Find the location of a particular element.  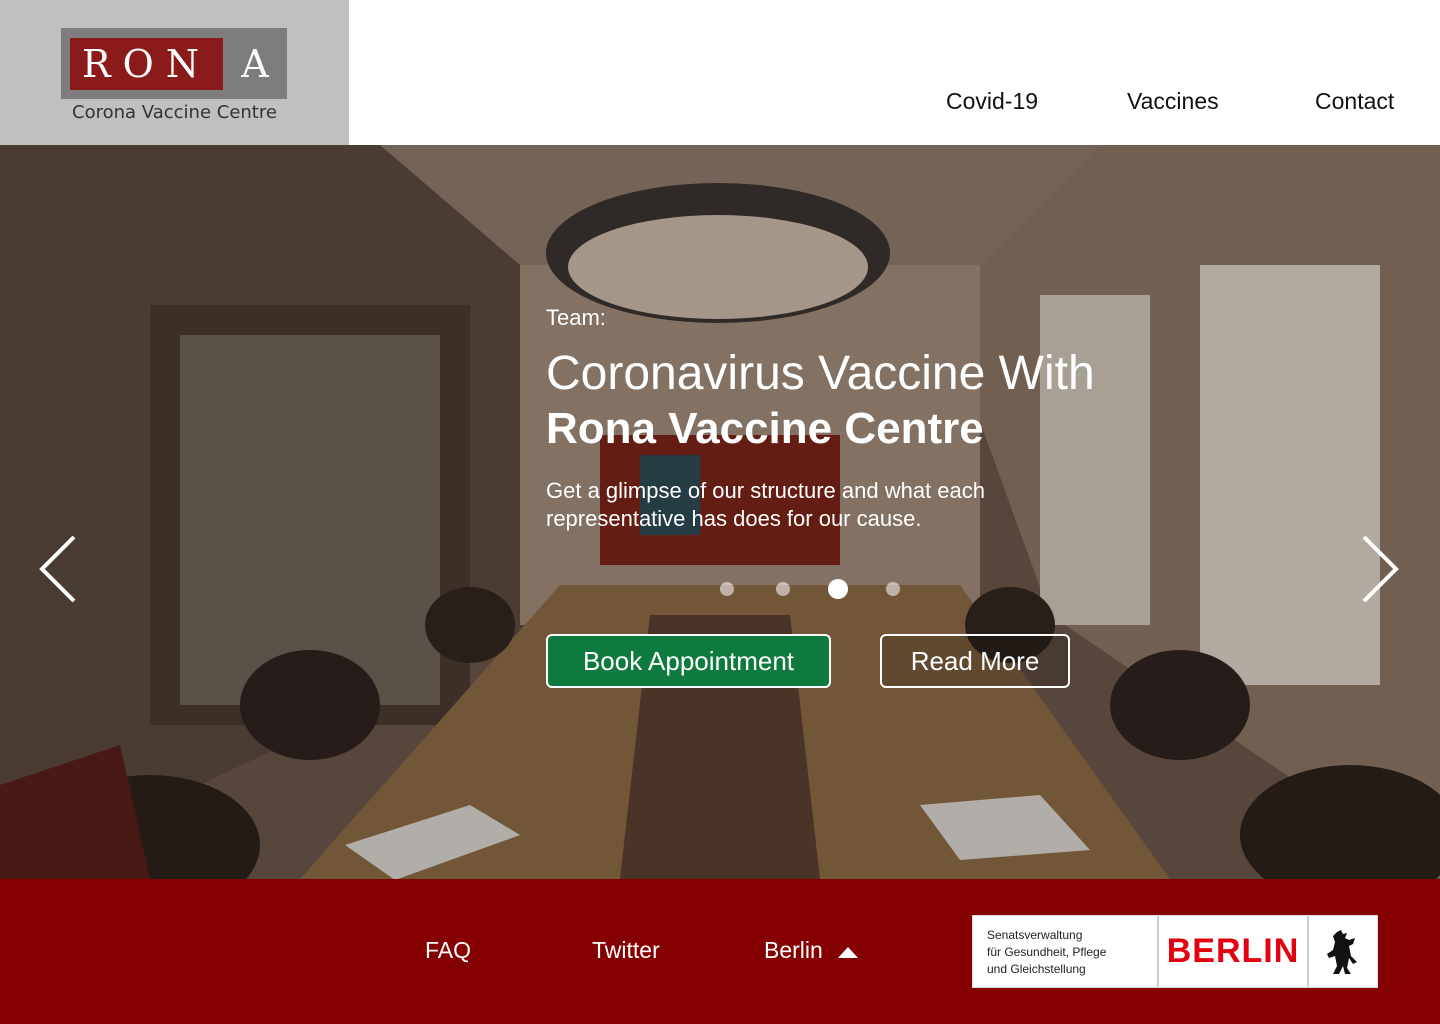

berlin-bear-icon is located at coordinates (1342, 952).